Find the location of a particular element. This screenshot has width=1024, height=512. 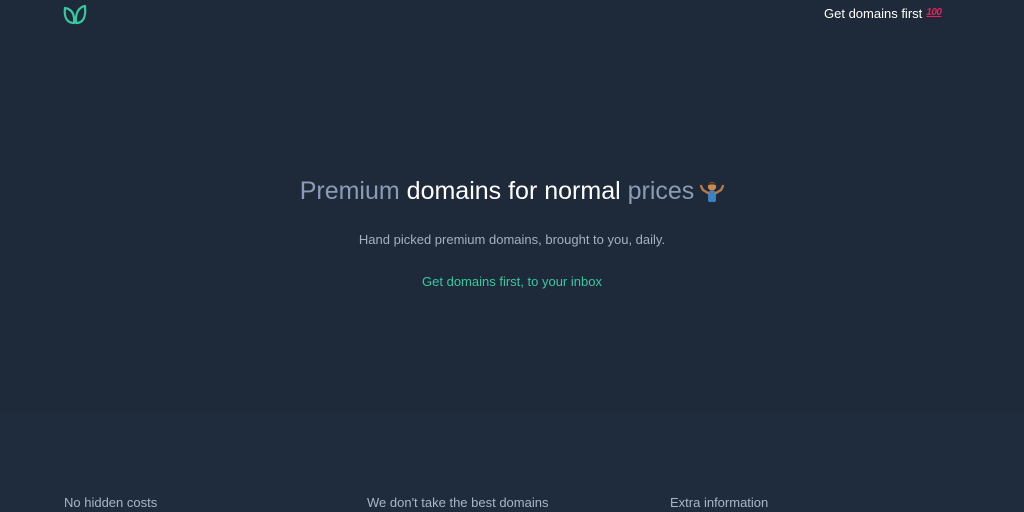

get-domains-first-link: Get domains first 100 is located at coordinates (883, 14).